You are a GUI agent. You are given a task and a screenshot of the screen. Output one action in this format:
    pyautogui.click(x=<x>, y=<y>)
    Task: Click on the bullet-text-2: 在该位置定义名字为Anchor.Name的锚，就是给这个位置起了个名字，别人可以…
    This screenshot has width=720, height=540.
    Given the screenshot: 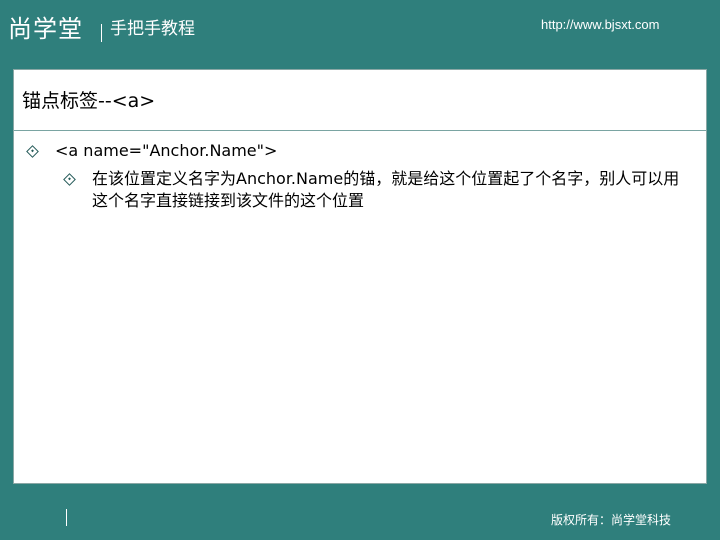 What is the action you would take?
    pyautogui.click(x=386, y=189)
    